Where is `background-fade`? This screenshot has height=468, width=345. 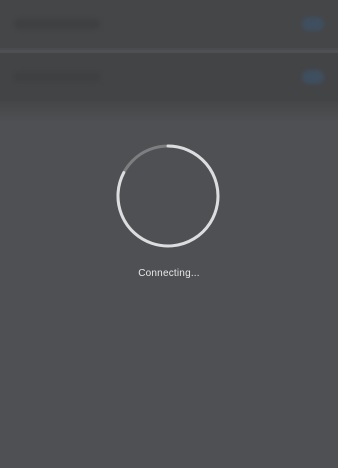
background-fade is located at coordinates (169, 112).